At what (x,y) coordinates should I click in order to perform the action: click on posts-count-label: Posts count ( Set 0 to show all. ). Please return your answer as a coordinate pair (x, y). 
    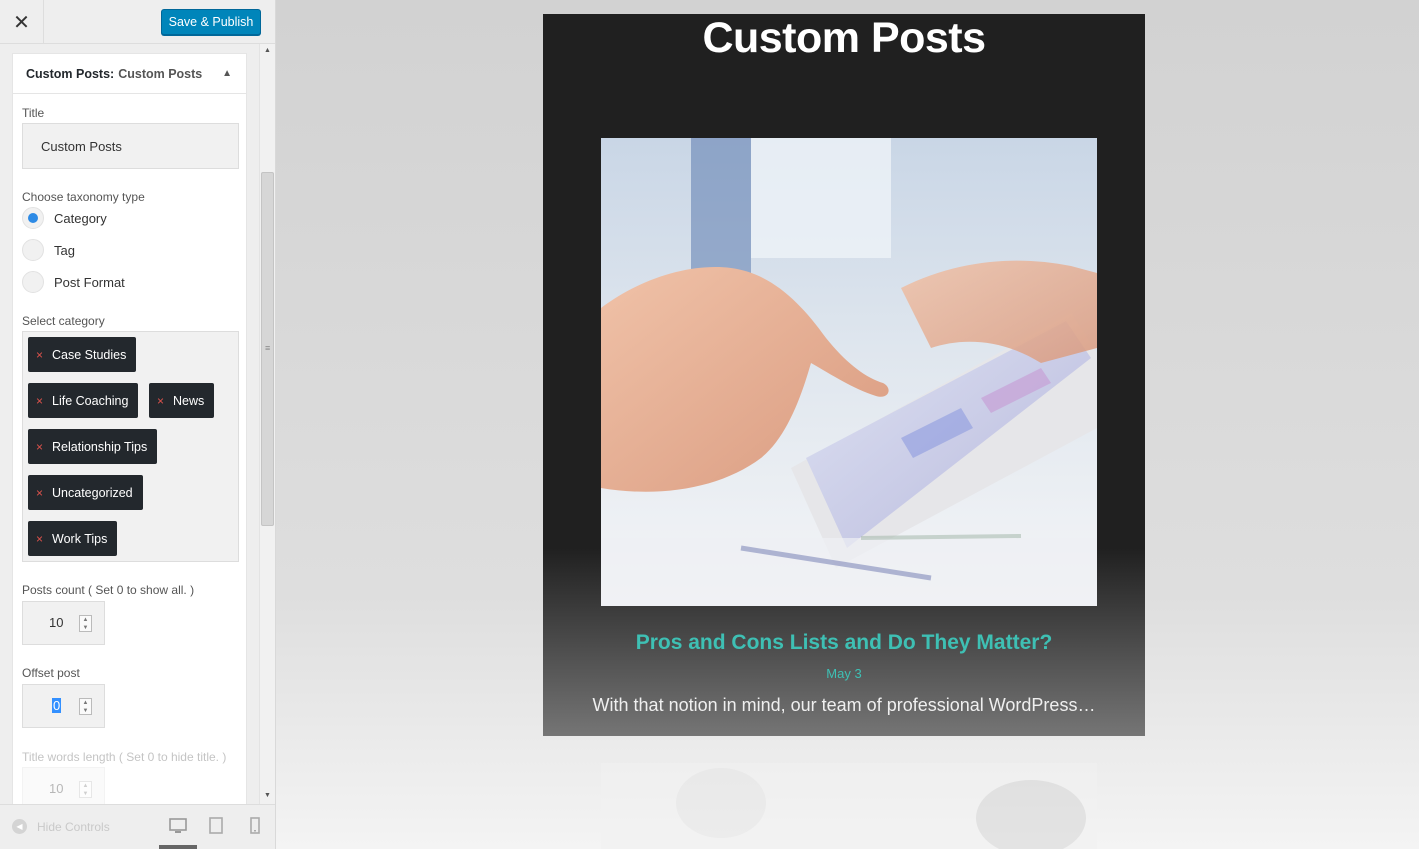
    Looking at the image, I should click on (108, 590).